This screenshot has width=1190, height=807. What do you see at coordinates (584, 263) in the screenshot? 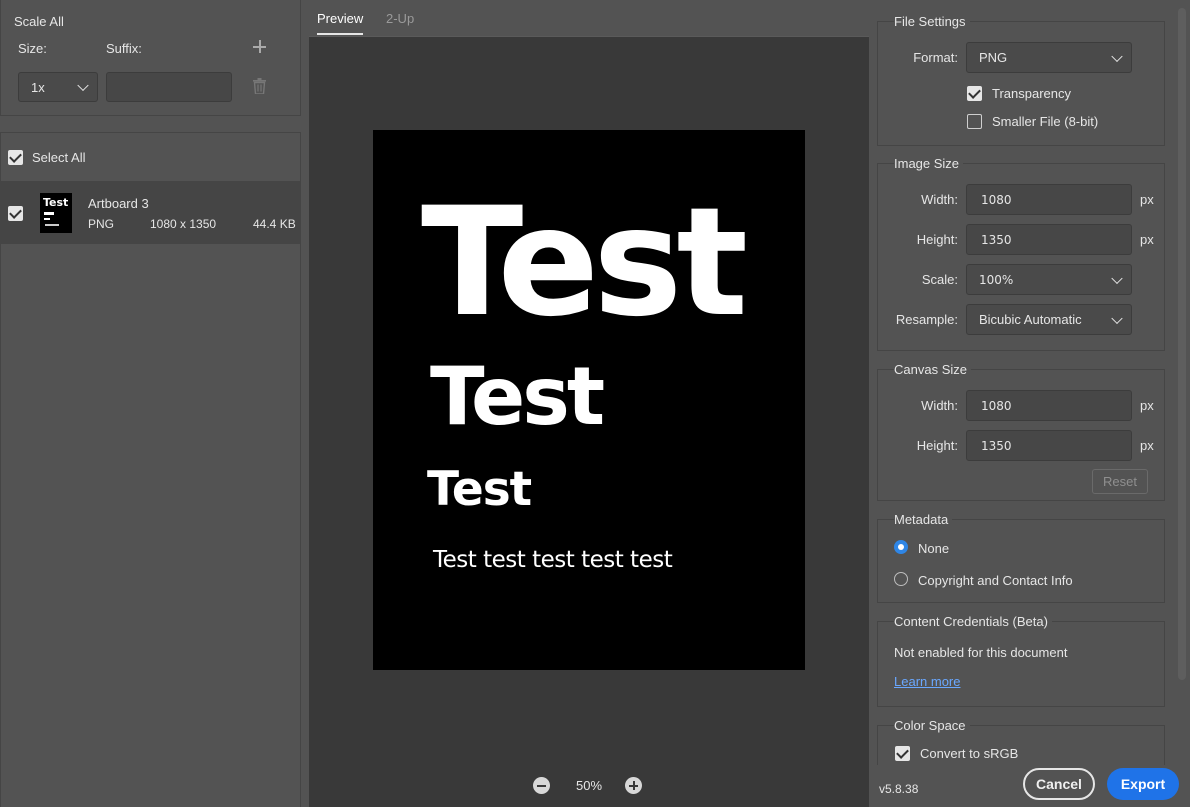
I see `canvas-text-large: Test` at bounding box center [584, 263].